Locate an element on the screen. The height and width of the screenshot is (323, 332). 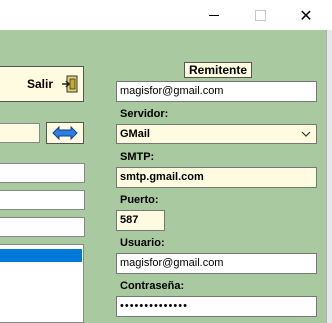
minimize-icon is located at coordinates (214, 15).